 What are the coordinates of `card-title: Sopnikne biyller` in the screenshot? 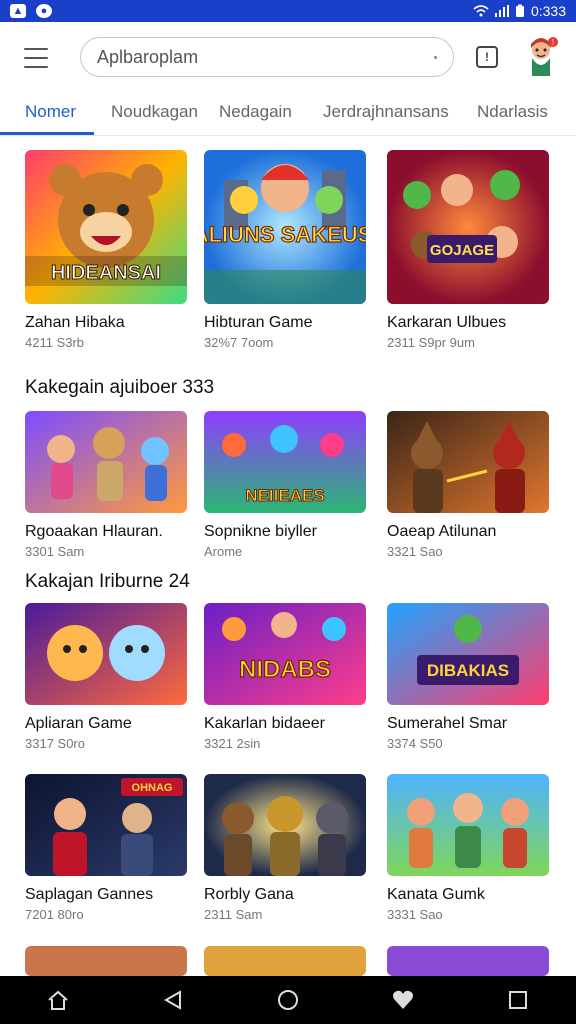 It's located at (260, 531).